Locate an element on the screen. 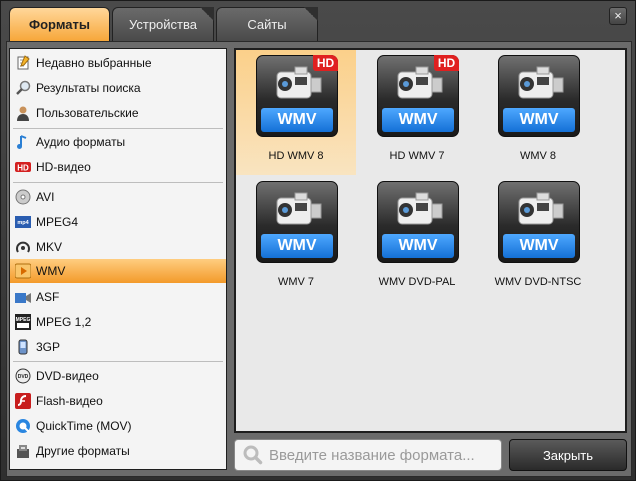 The height and width of the screenshot is (481, 636). quicktime-icon is located at coordinates (23, 426).